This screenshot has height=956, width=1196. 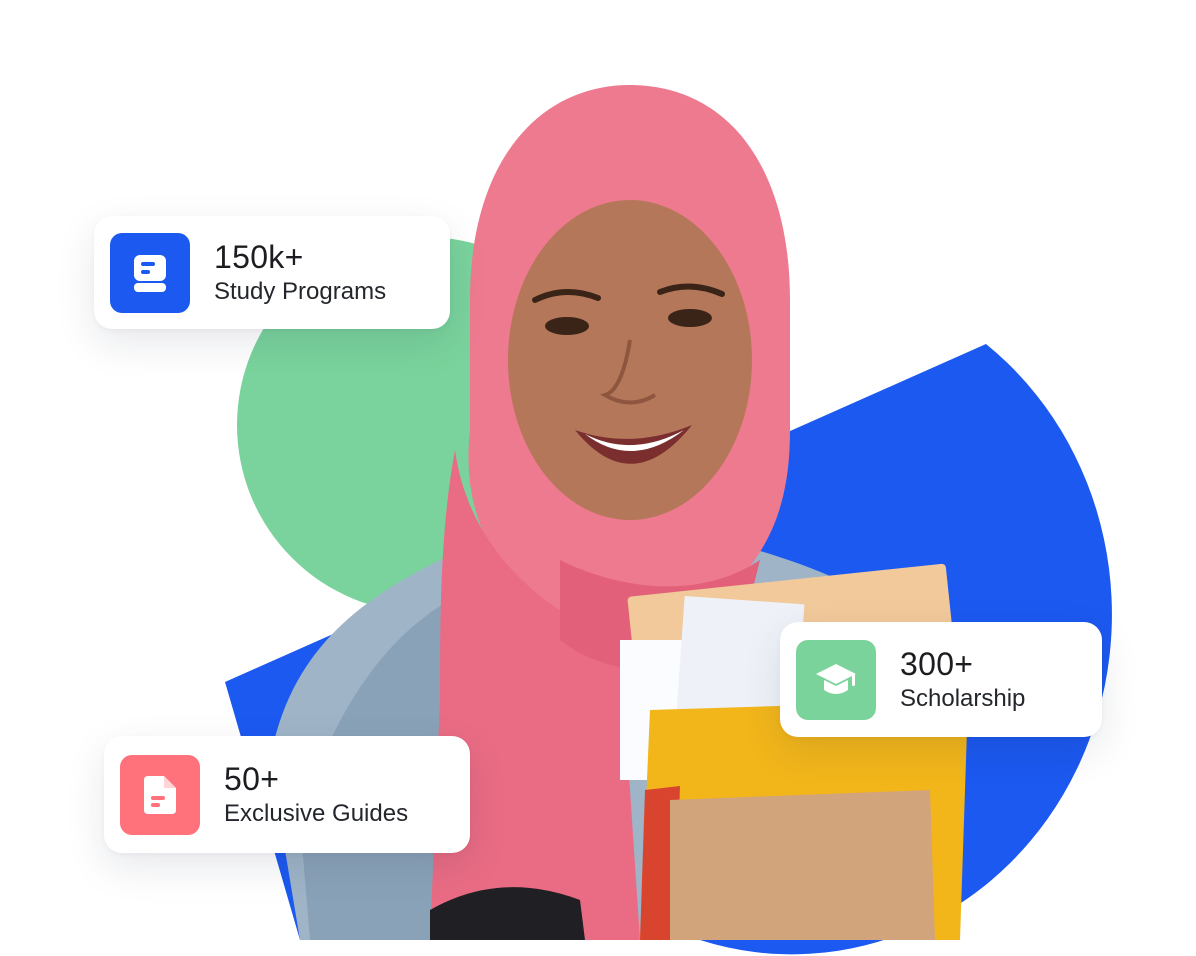 I want to click on study-programs-label: Study Programs, so click(x=300, y=291).